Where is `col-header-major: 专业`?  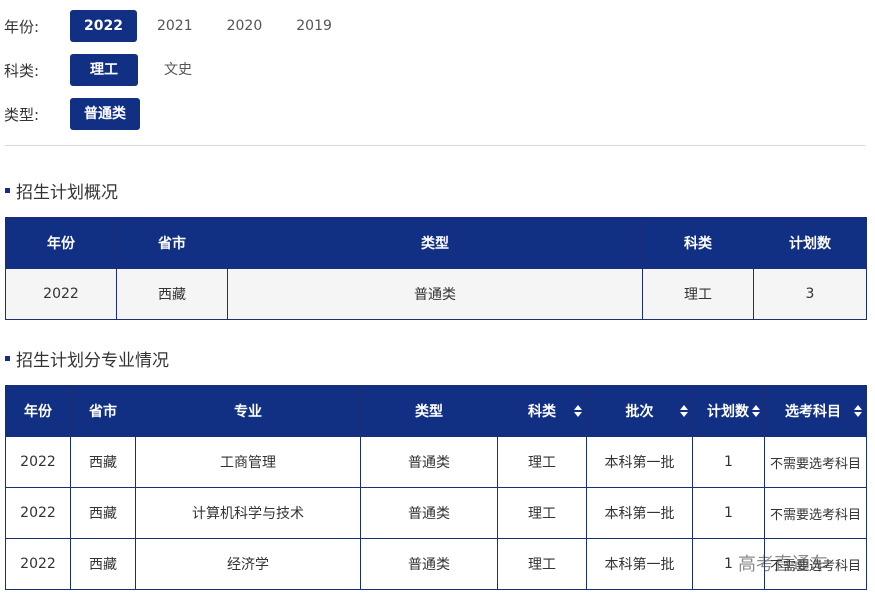 col-header-major: 专业 is located at coordinates (248, 411).